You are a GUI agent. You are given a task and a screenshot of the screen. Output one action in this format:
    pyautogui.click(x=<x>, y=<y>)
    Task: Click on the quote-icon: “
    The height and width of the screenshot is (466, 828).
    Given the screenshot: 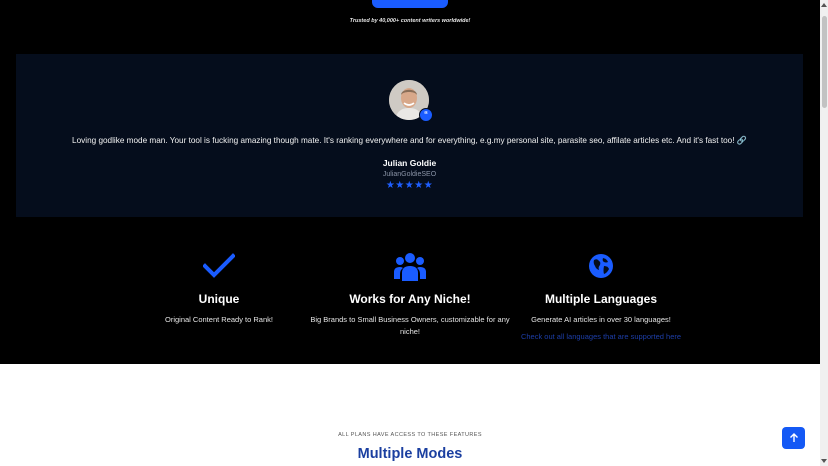 What is the action you would take?
    pyautogui.click(x=426, y=115)
    